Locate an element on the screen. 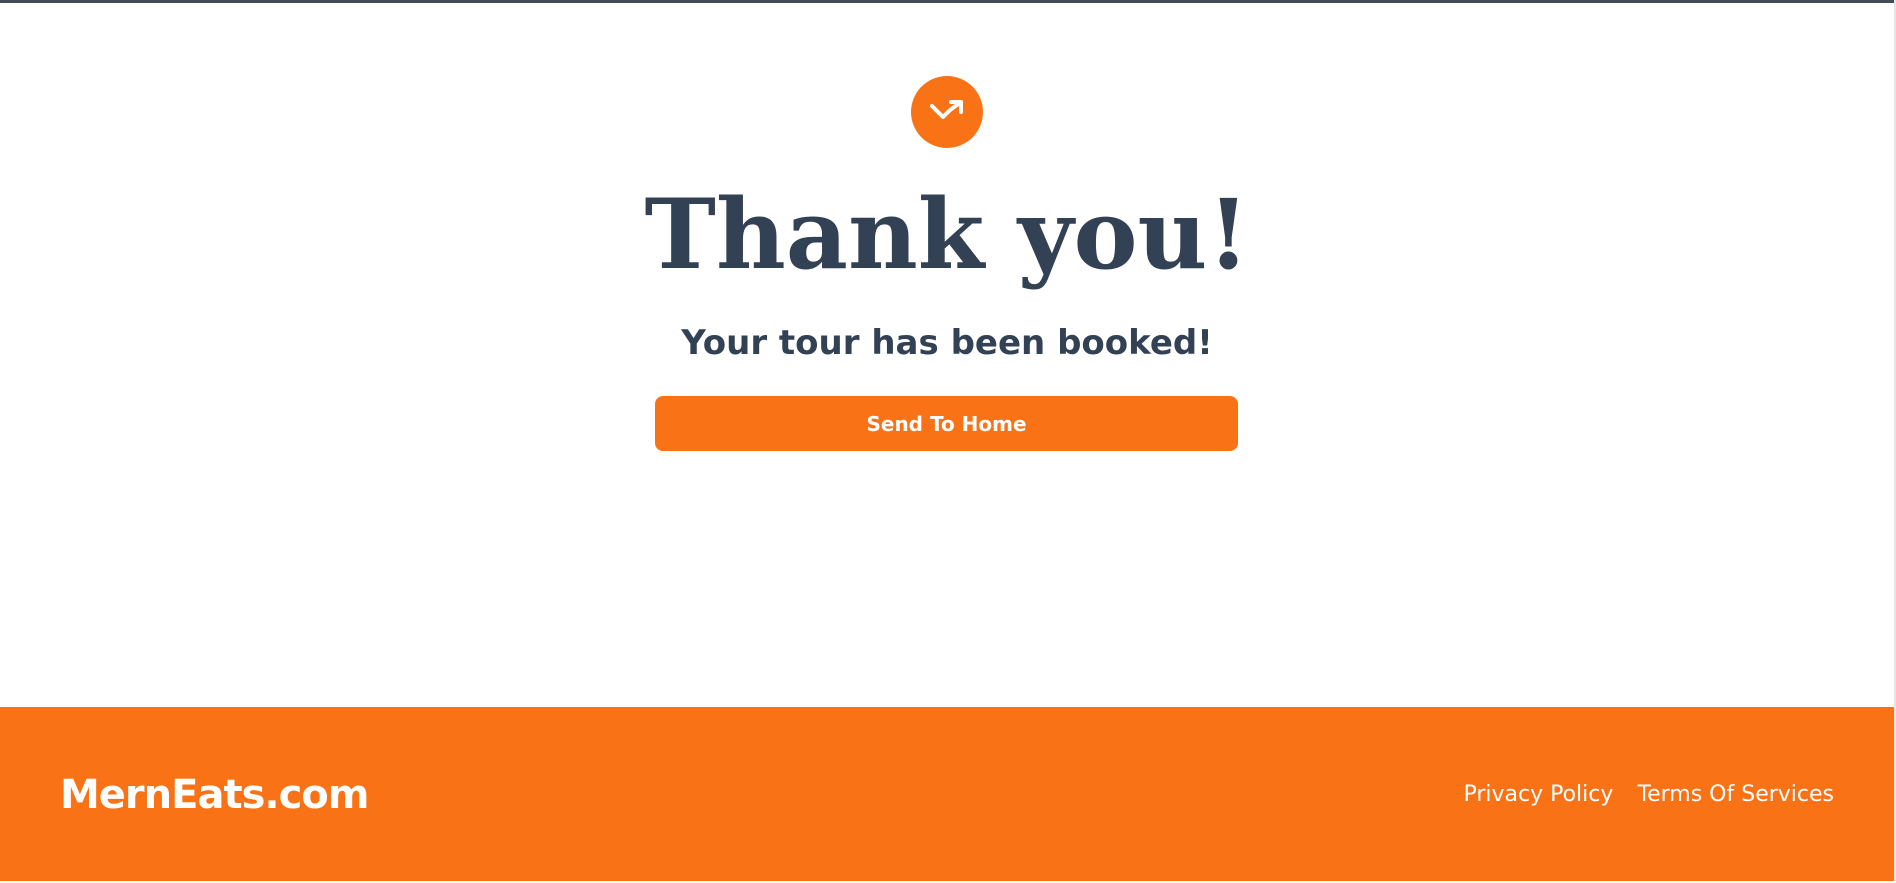  privacy-policy-link: Privacy Policy is located at coordinates (1538, 795).